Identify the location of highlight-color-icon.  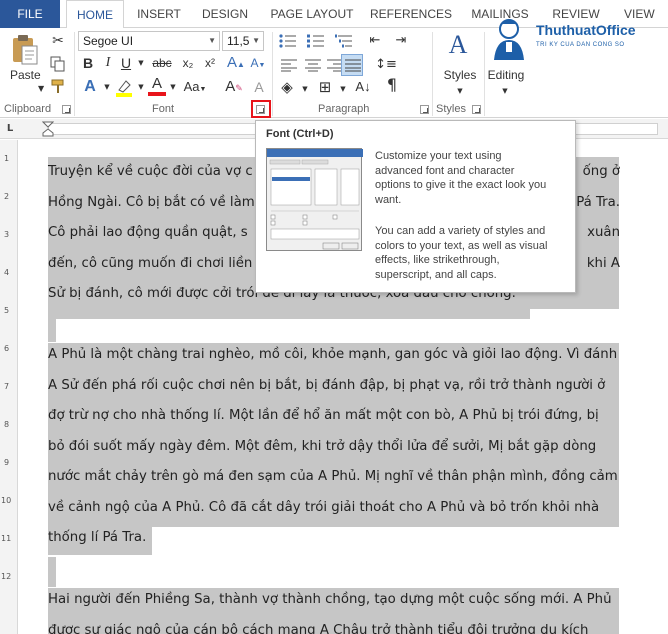
(124, 88).